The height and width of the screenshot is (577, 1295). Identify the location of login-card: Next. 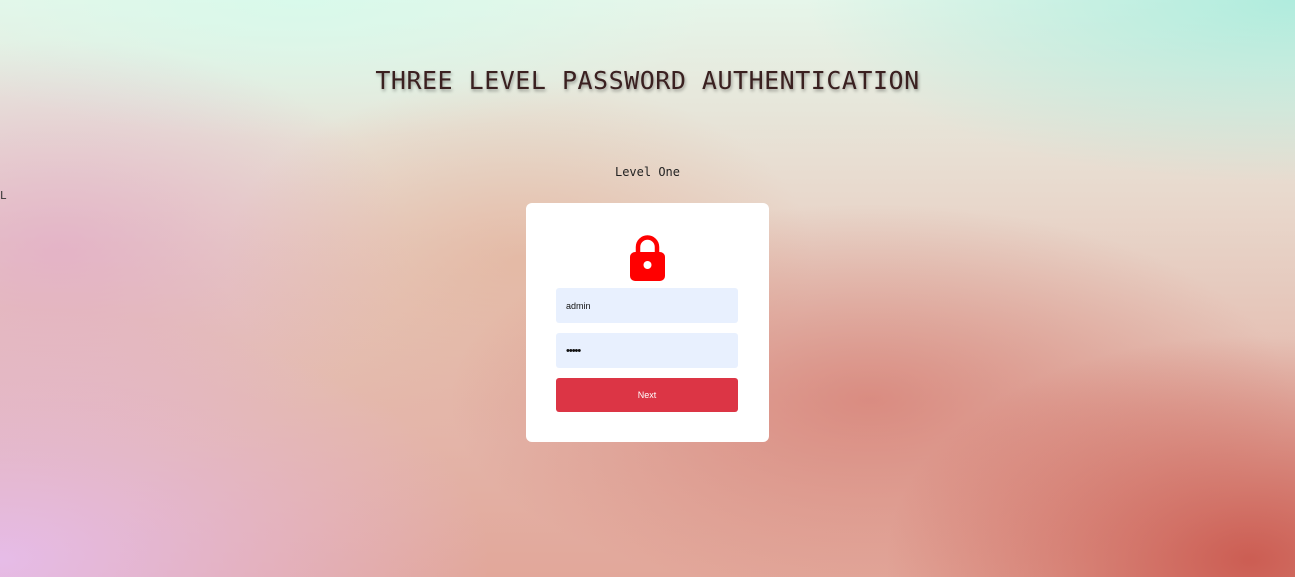
(647, 322).